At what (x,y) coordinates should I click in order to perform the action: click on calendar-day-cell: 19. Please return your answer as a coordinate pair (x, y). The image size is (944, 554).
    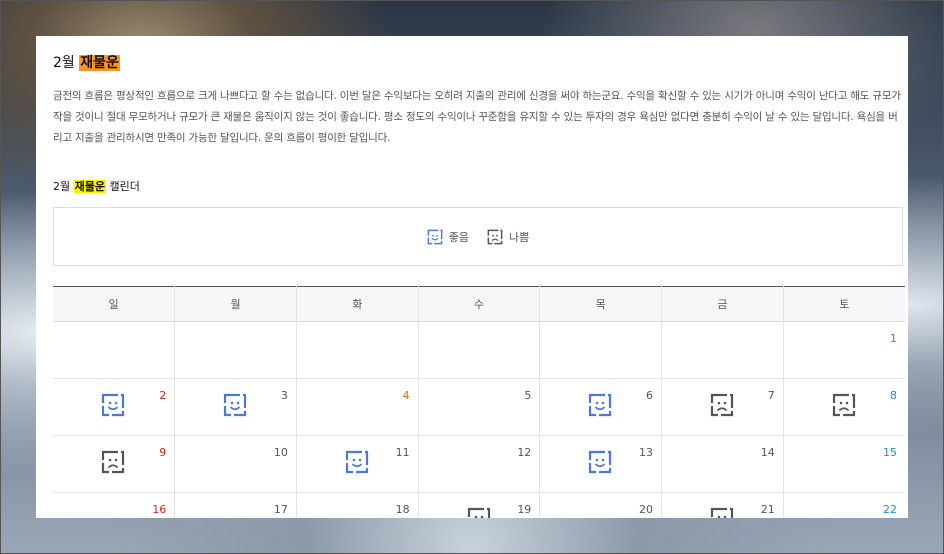
    Looking at the image, I should click on (479, 505).